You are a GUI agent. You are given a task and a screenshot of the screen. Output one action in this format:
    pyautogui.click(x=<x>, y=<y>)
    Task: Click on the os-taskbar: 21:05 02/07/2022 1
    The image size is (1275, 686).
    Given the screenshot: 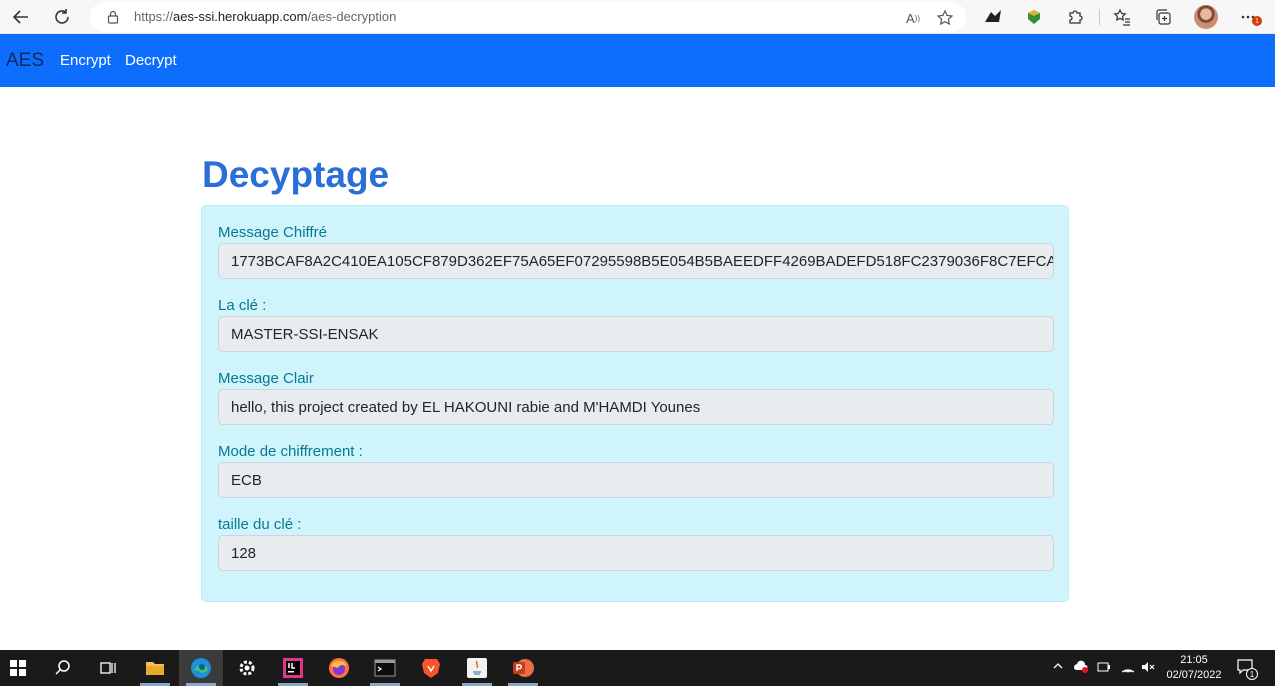 What is the action you would take?
    pyautogui.click(x=637, y=668)
    